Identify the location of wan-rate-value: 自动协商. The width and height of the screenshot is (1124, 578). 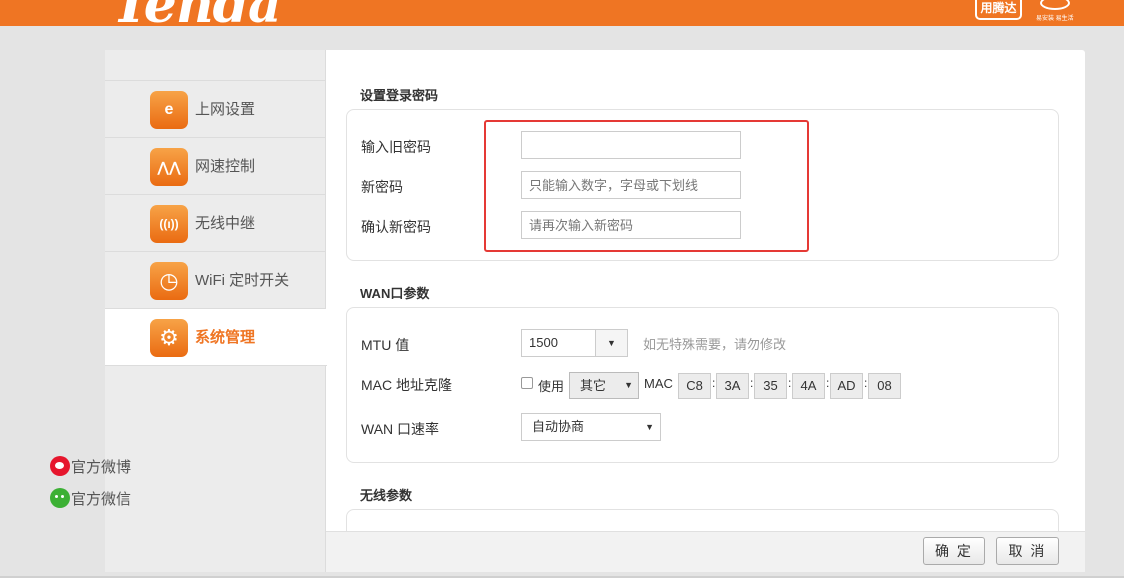
(558, 426).